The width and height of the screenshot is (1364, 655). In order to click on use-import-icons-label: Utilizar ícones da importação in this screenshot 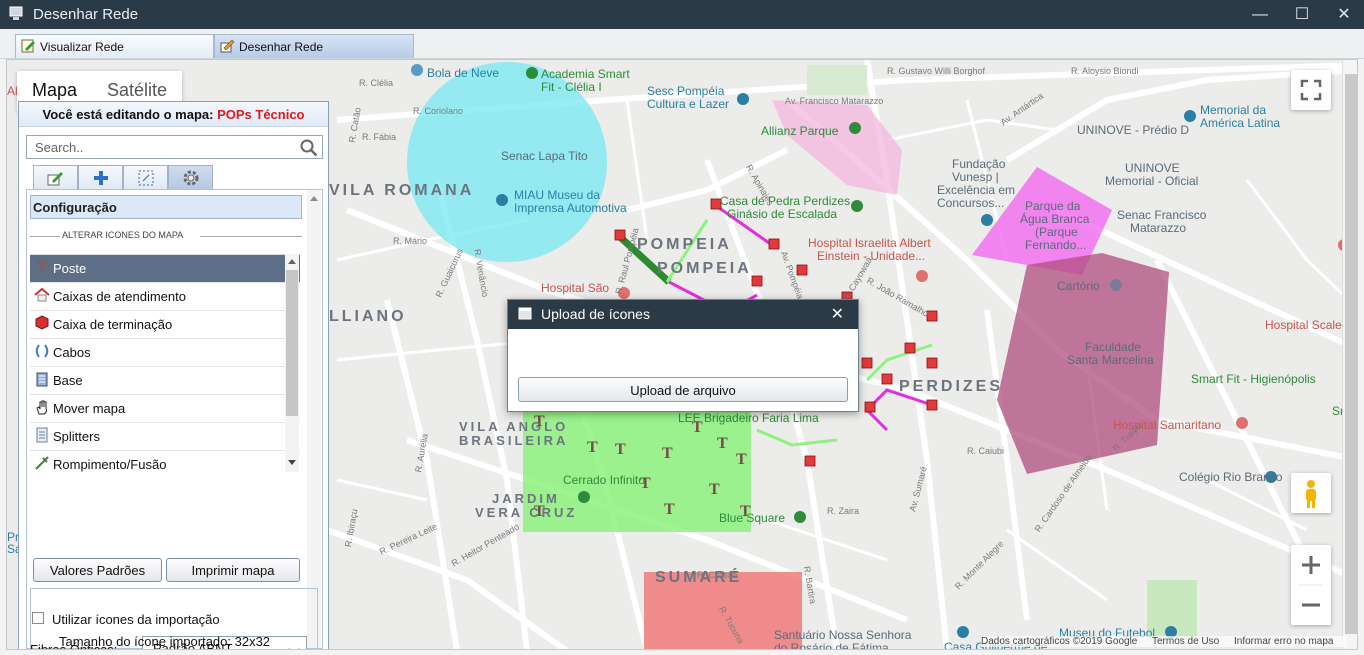, I will do `click(136, 619)`.